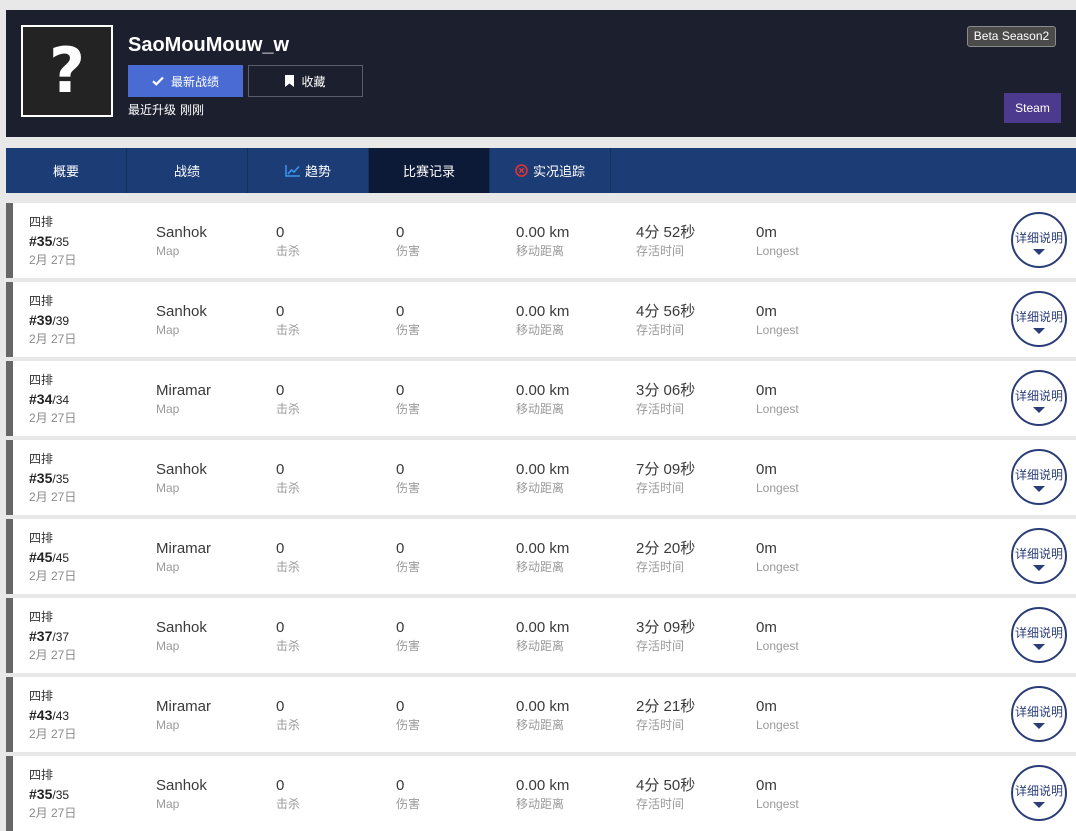 Image resolution: width=1076 pixels, height=831 pixels. Describe the element at coordinates (1011, 36) in the screenshot. I see `season-badge: Beta Season2` at that location.